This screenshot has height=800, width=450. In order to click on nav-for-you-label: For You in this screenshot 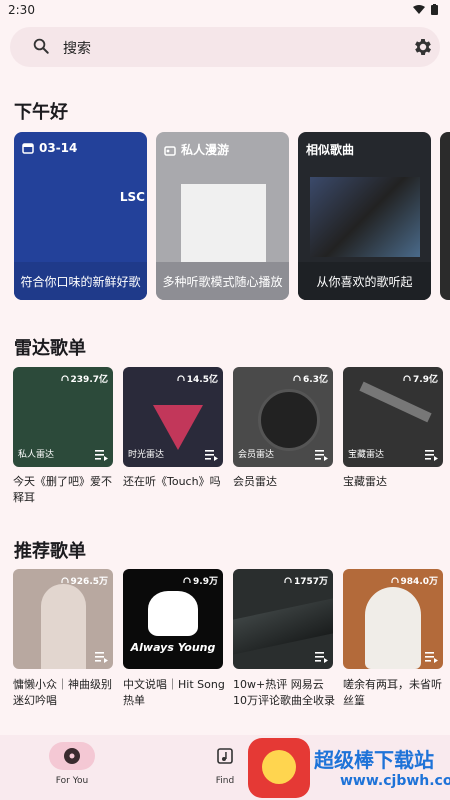, I will do `click(72, 781)`.